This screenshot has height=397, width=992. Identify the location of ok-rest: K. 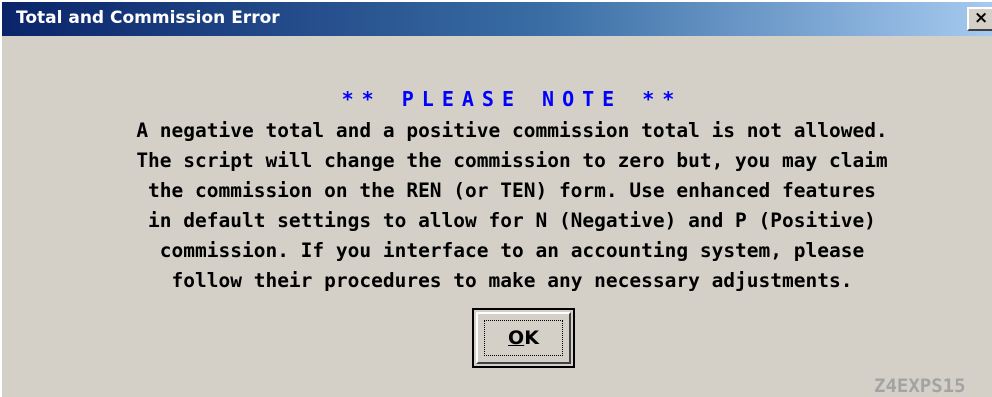
(531, 338).